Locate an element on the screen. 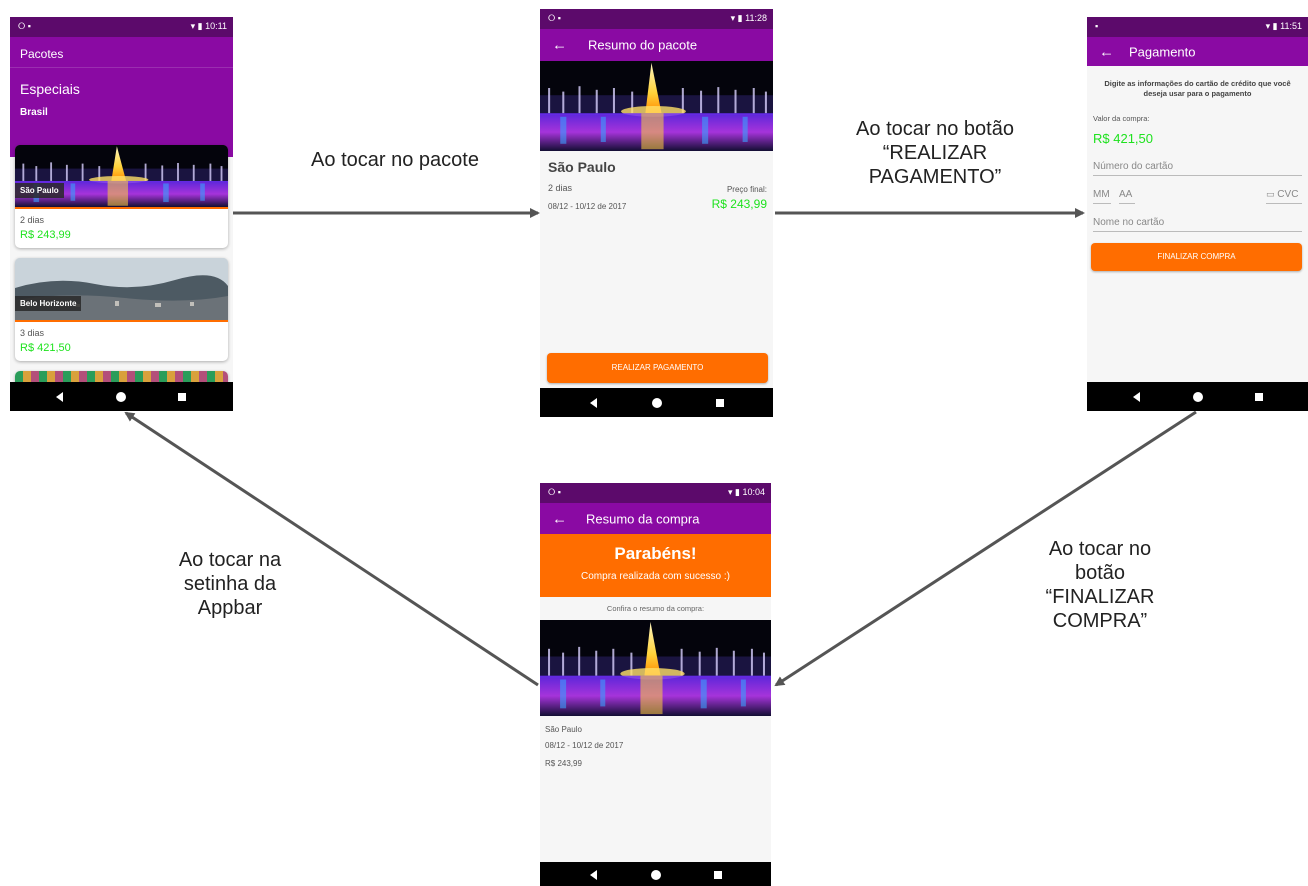 The image size is (1308, 886). caption-tocar-setinha: Ao tocar na setinha da Appbar is located at coordinates (230, 584).